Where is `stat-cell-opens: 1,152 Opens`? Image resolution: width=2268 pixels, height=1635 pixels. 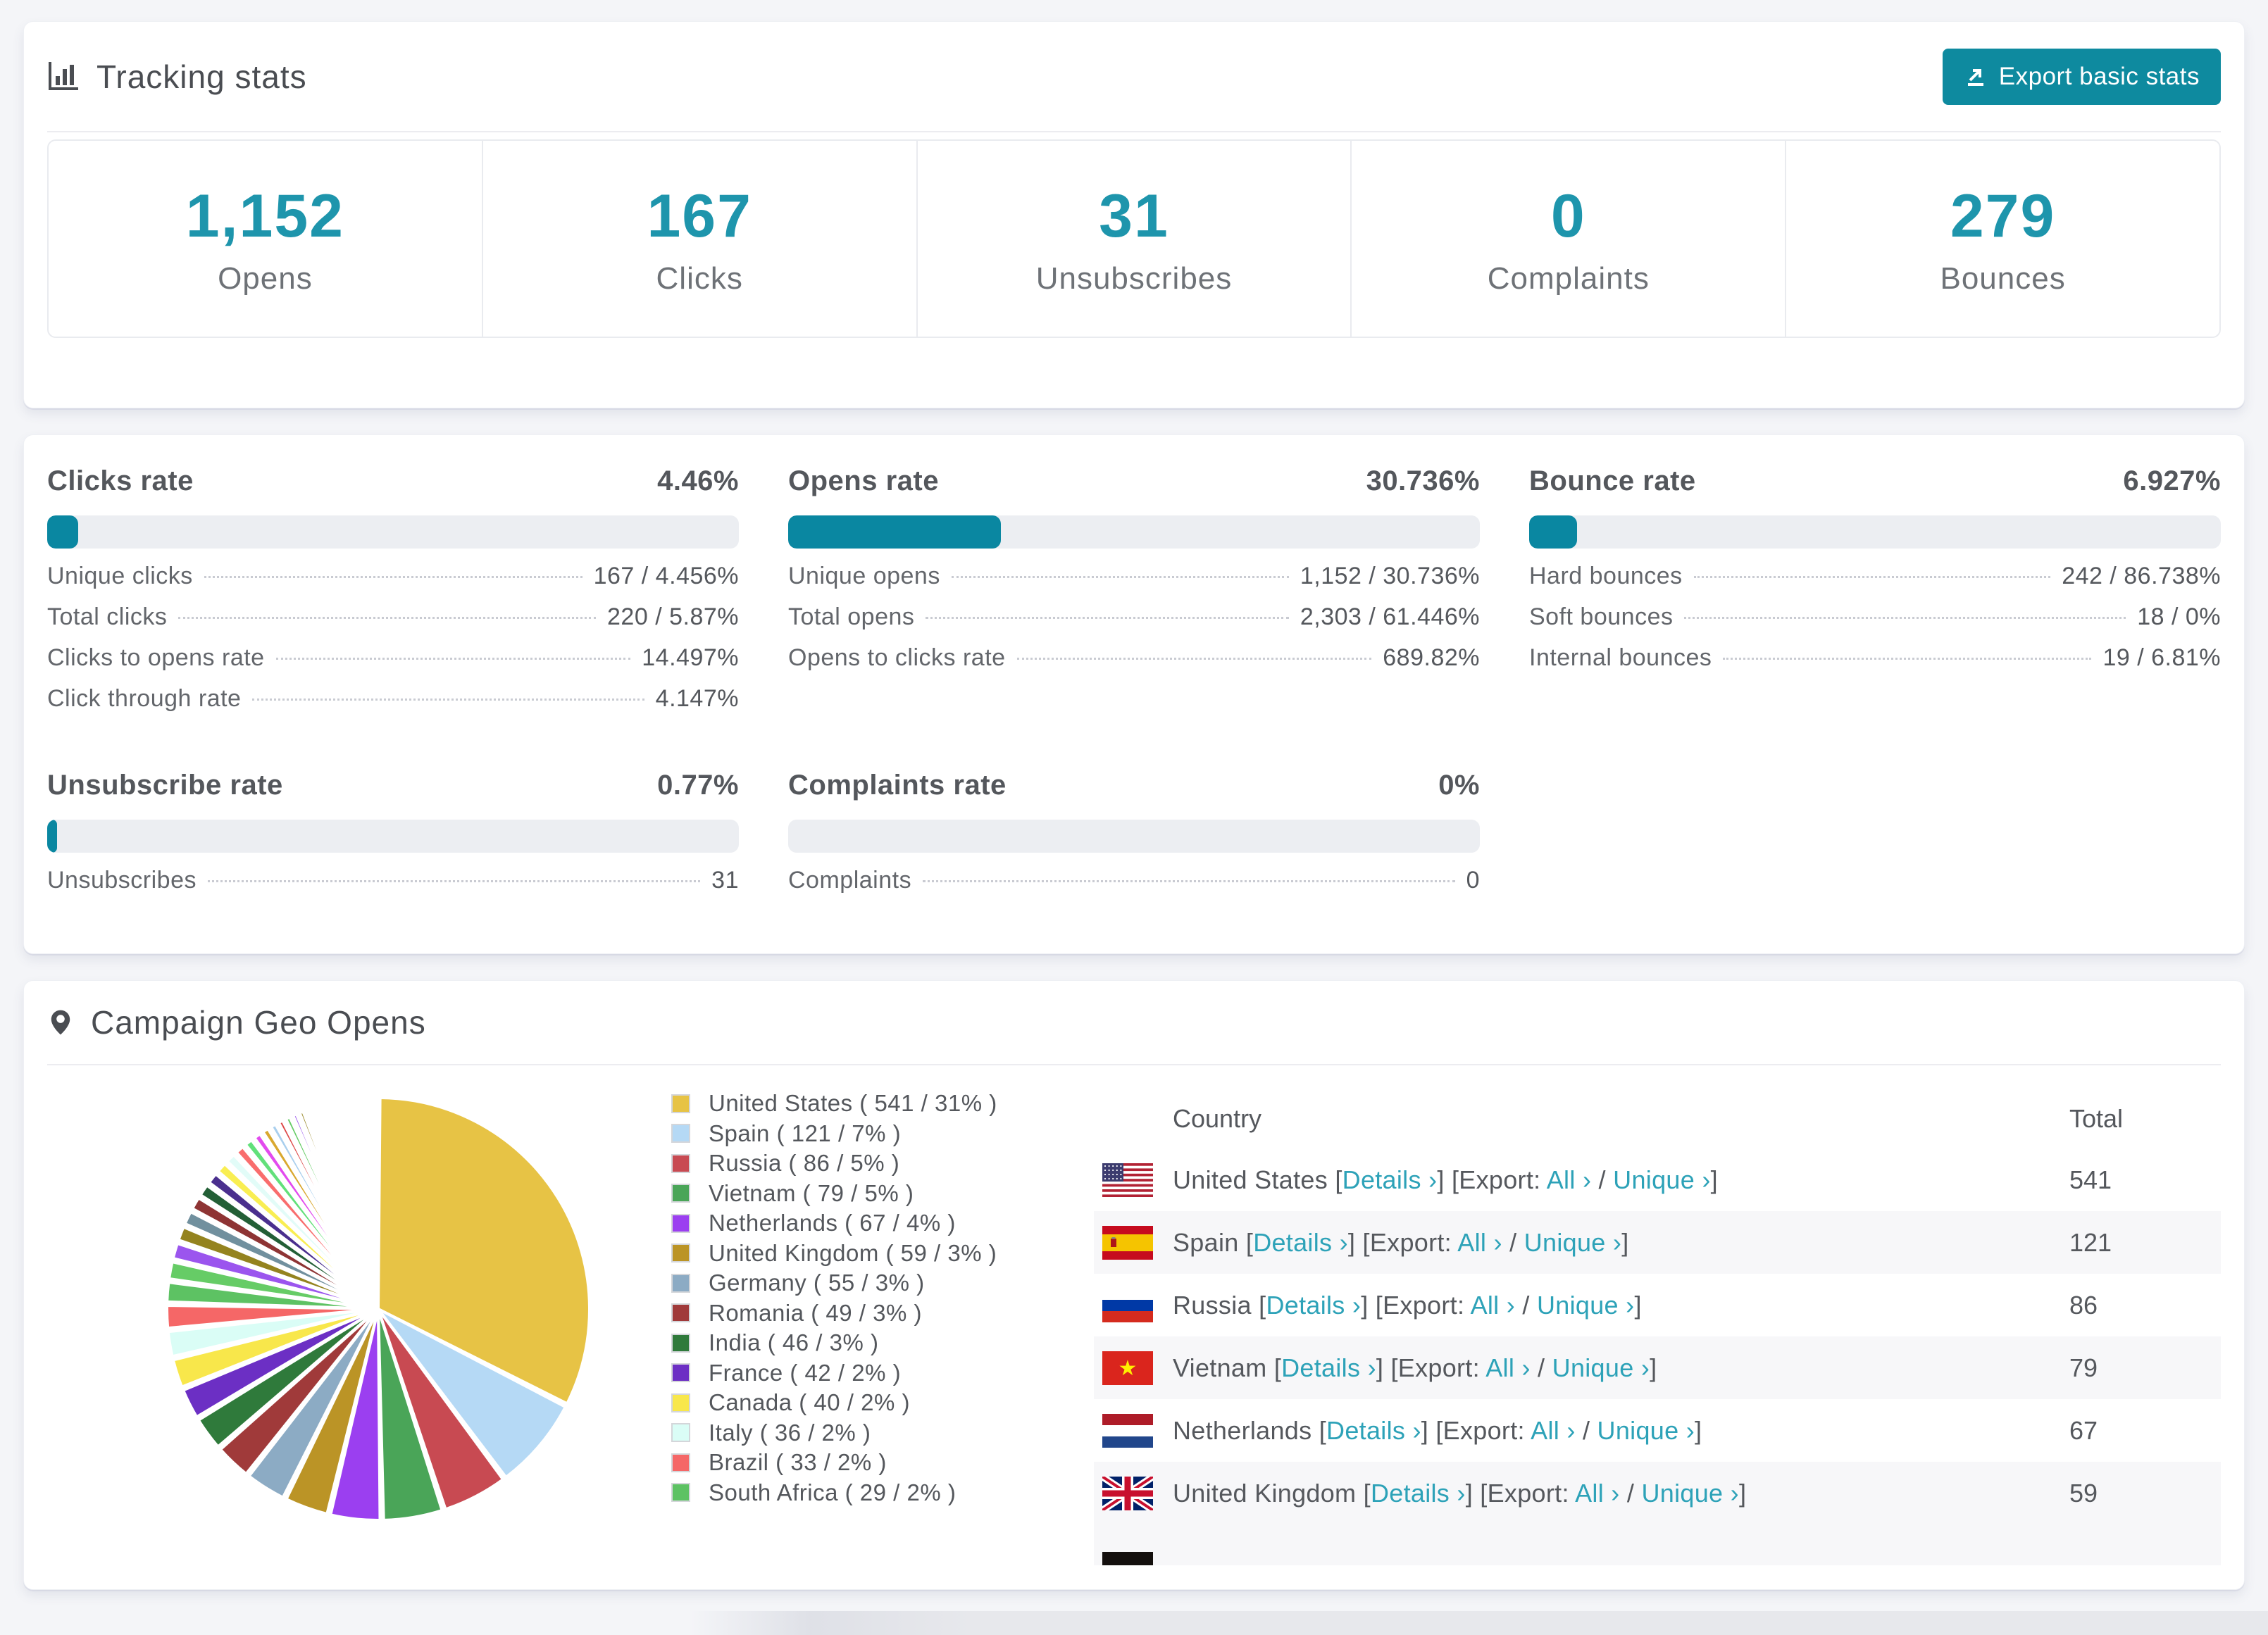 stat-cell-opens: 1,152 Opens is located at coordinates (266, 239).